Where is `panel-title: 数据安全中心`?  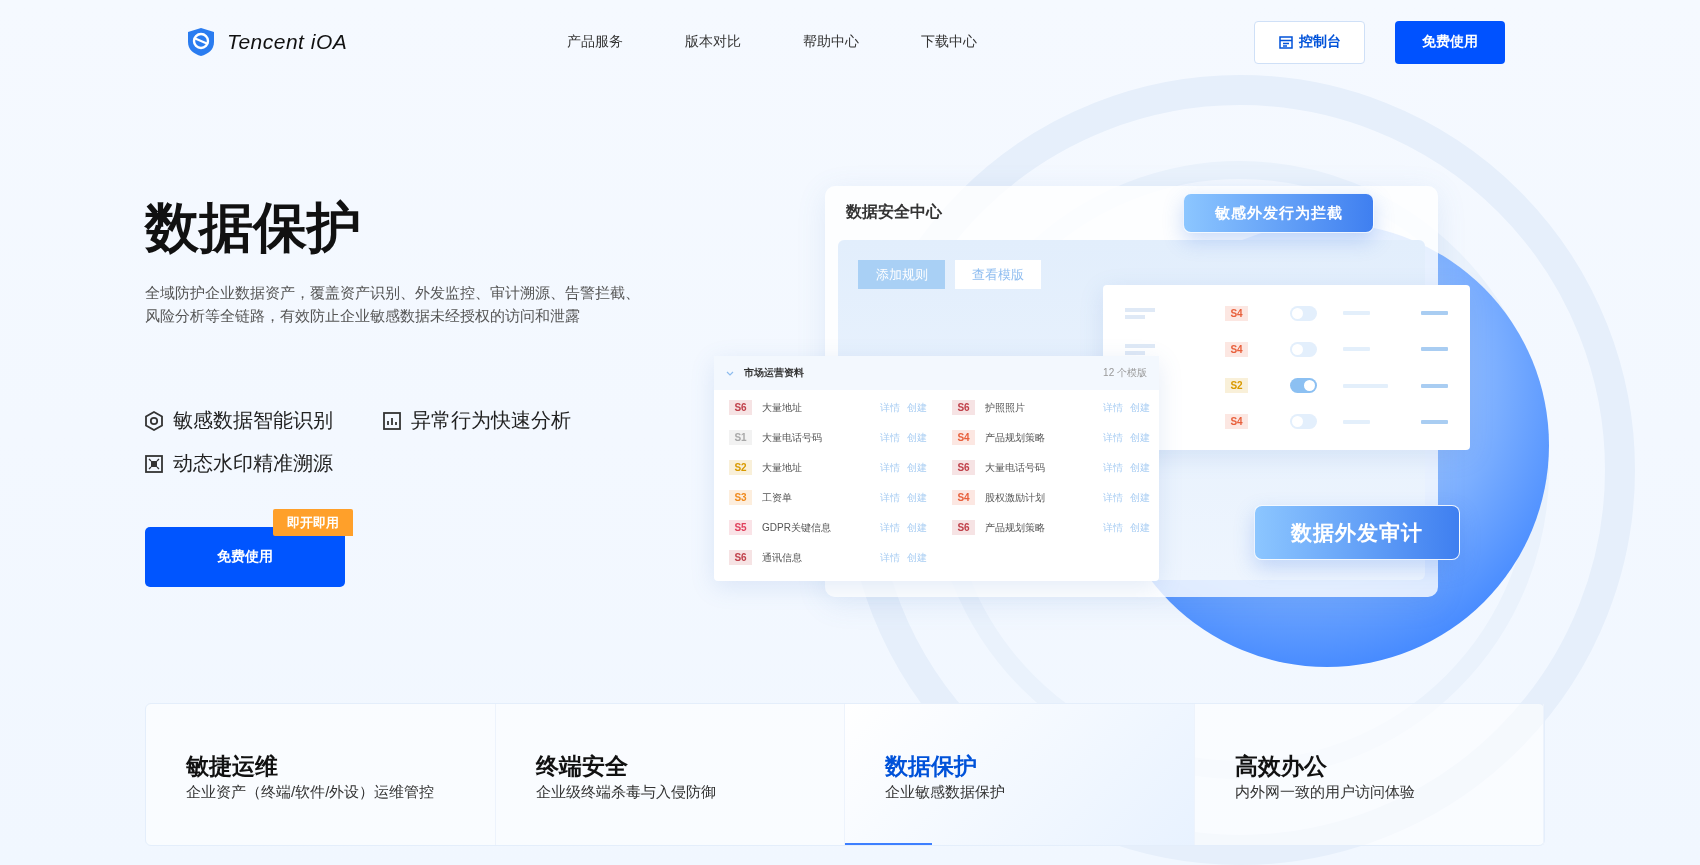
panel-title: 数据安全中心 is located at coordinates (893, 212).